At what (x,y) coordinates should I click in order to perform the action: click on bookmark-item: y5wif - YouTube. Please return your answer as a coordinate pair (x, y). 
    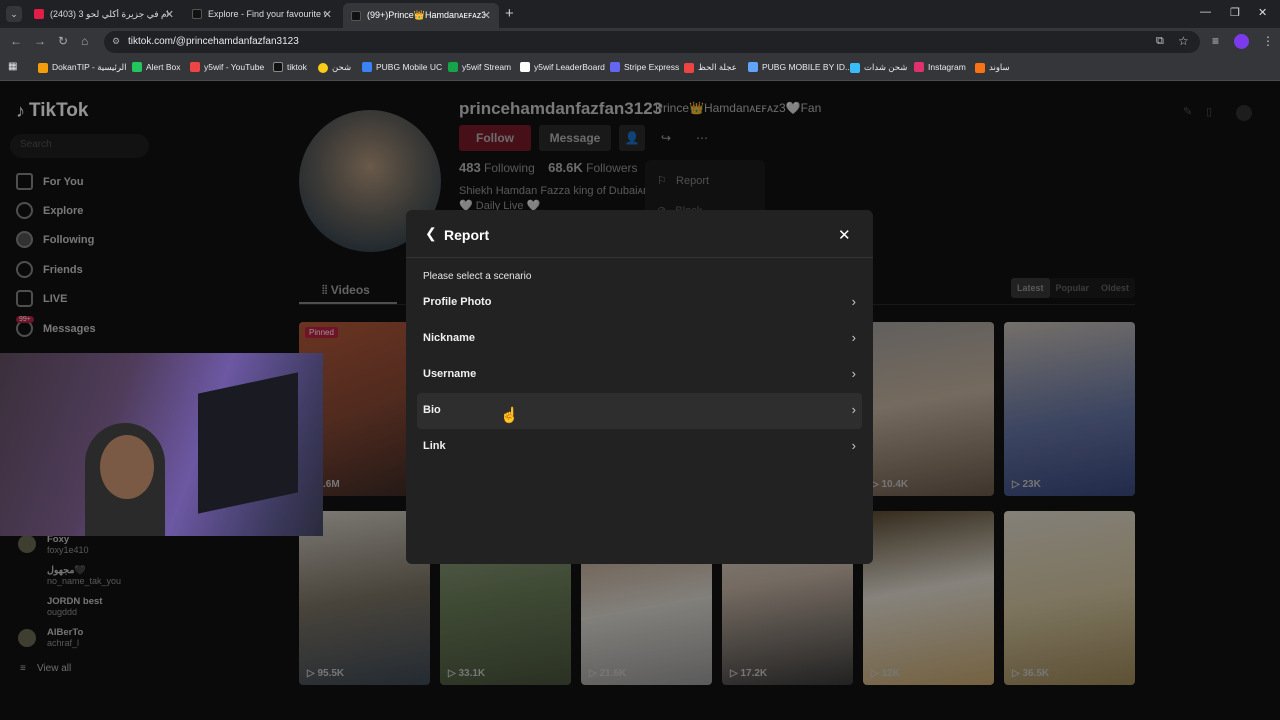
    Looking at the image, I should click on (227, 67).